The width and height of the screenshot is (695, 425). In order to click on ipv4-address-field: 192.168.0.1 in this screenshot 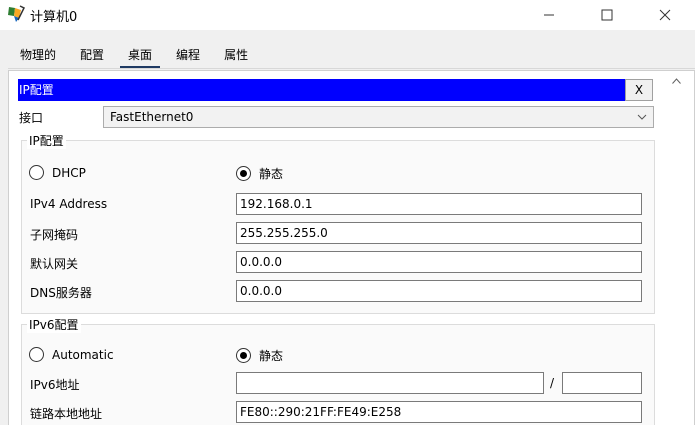, I will do `click(439, 204)`.